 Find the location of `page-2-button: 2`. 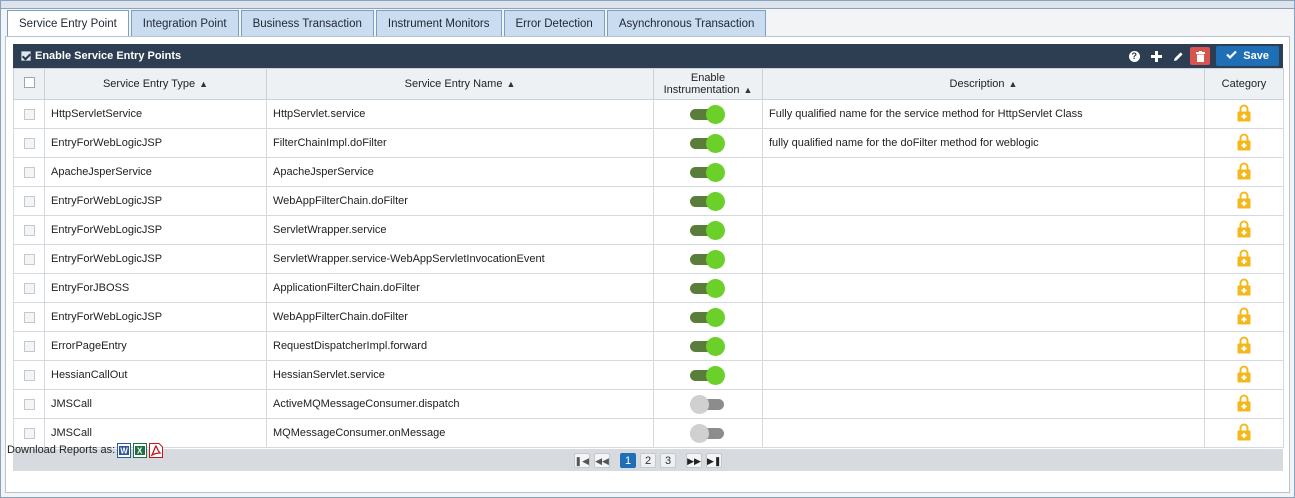

page-2-button: 2 is located at coordinates (648, 460).